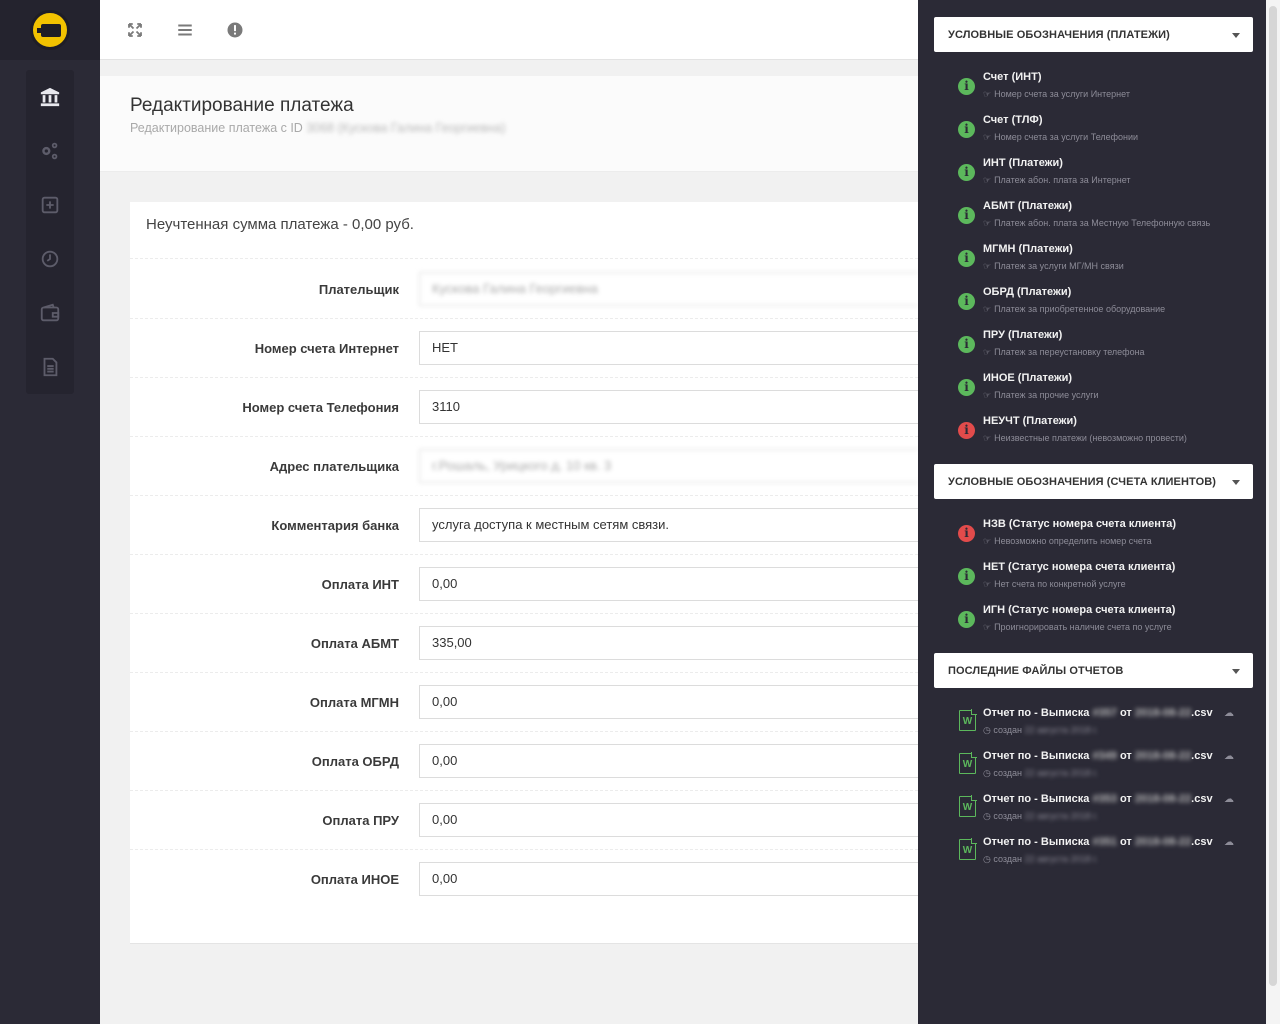  I want to click on logo-area, so click(50, 30).